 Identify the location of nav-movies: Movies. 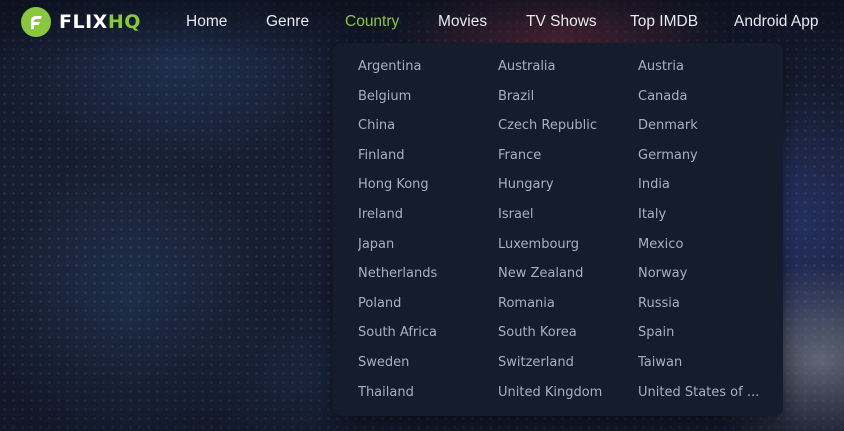
(462, 22).